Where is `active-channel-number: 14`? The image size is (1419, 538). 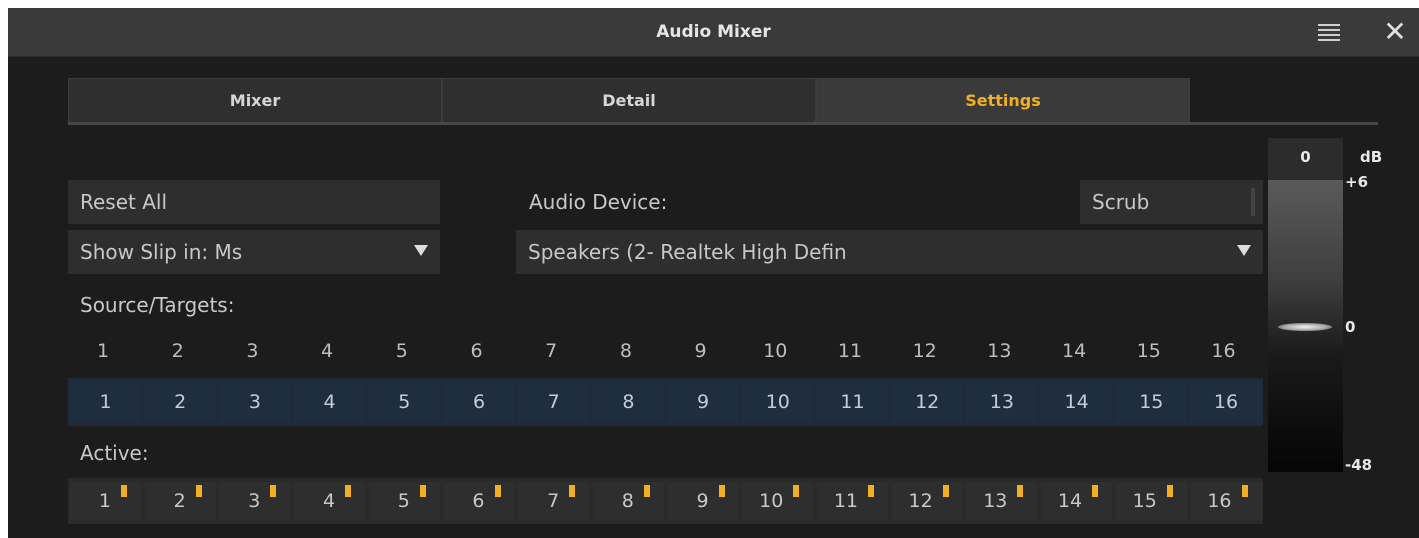
active-channel-number: 14 is located at coordinates (1070, 501).